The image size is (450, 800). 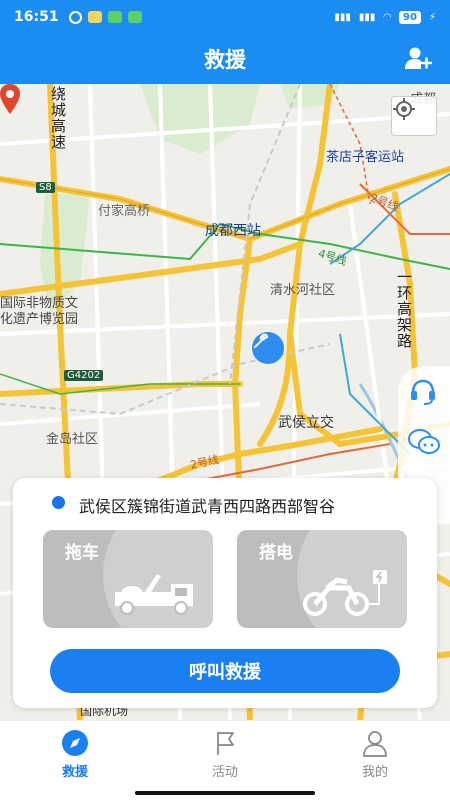 I want to click on map-label: 一环高架路, so click(x=404, y=309).